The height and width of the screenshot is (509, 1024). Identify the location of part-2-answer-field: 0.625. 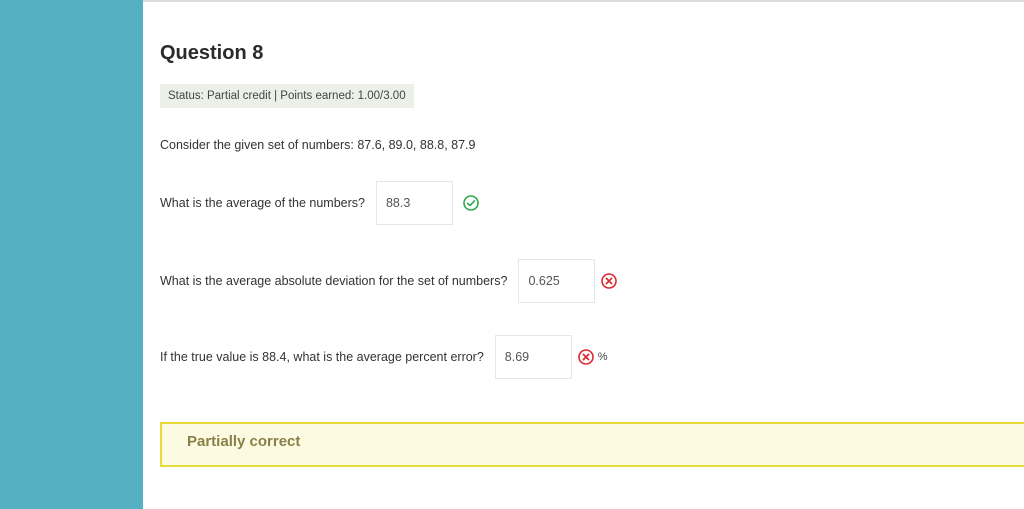
(557, 281).